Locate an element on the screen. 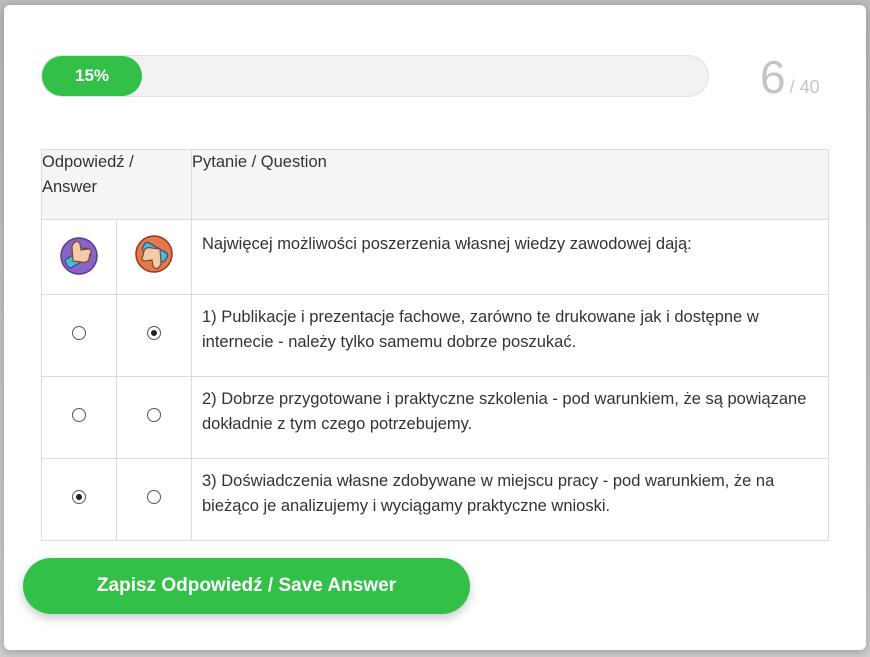 The width and height of the screenshot is (870, 657). answer-1-agree-radio is located at coordinates (79, 333).